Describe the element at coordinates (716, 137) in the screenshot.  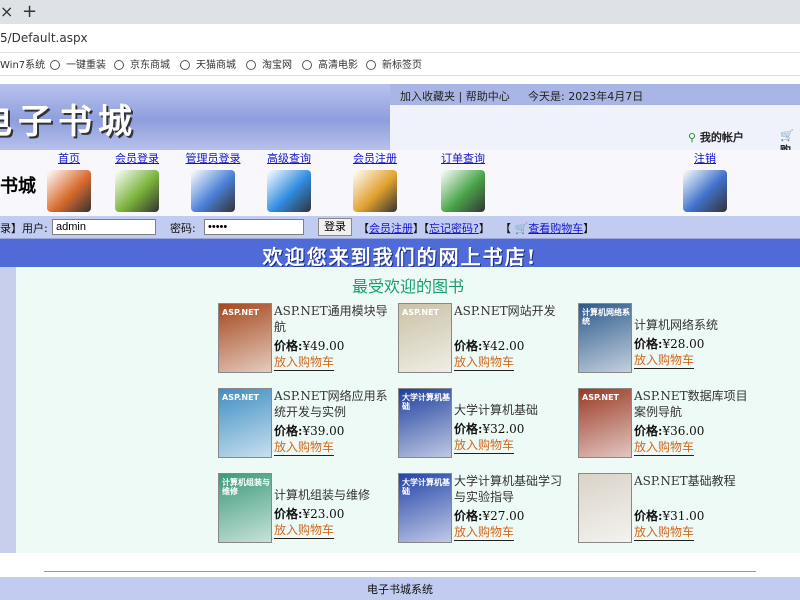
I see `my-account-link: ⚲ 我的帐户` at that location.